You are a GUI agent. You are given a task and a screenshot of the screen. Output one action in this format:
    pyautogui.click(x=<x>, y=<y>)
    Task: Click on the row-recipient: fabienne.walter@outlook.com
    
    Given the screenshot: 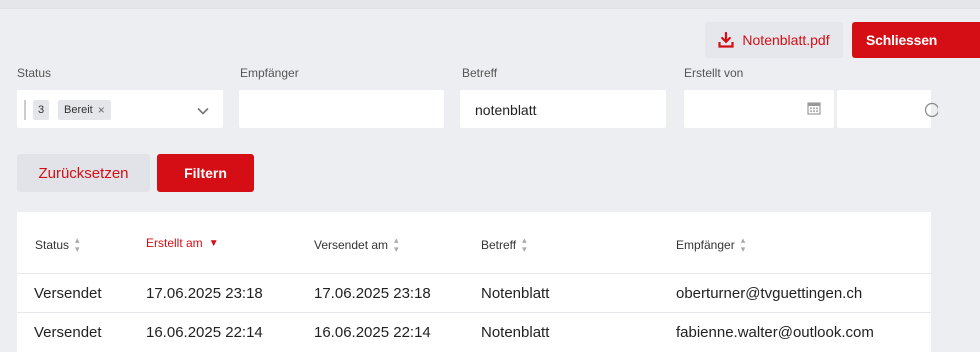 What is the action you would take?
    pyautogui.click(x=775, y=332)
    